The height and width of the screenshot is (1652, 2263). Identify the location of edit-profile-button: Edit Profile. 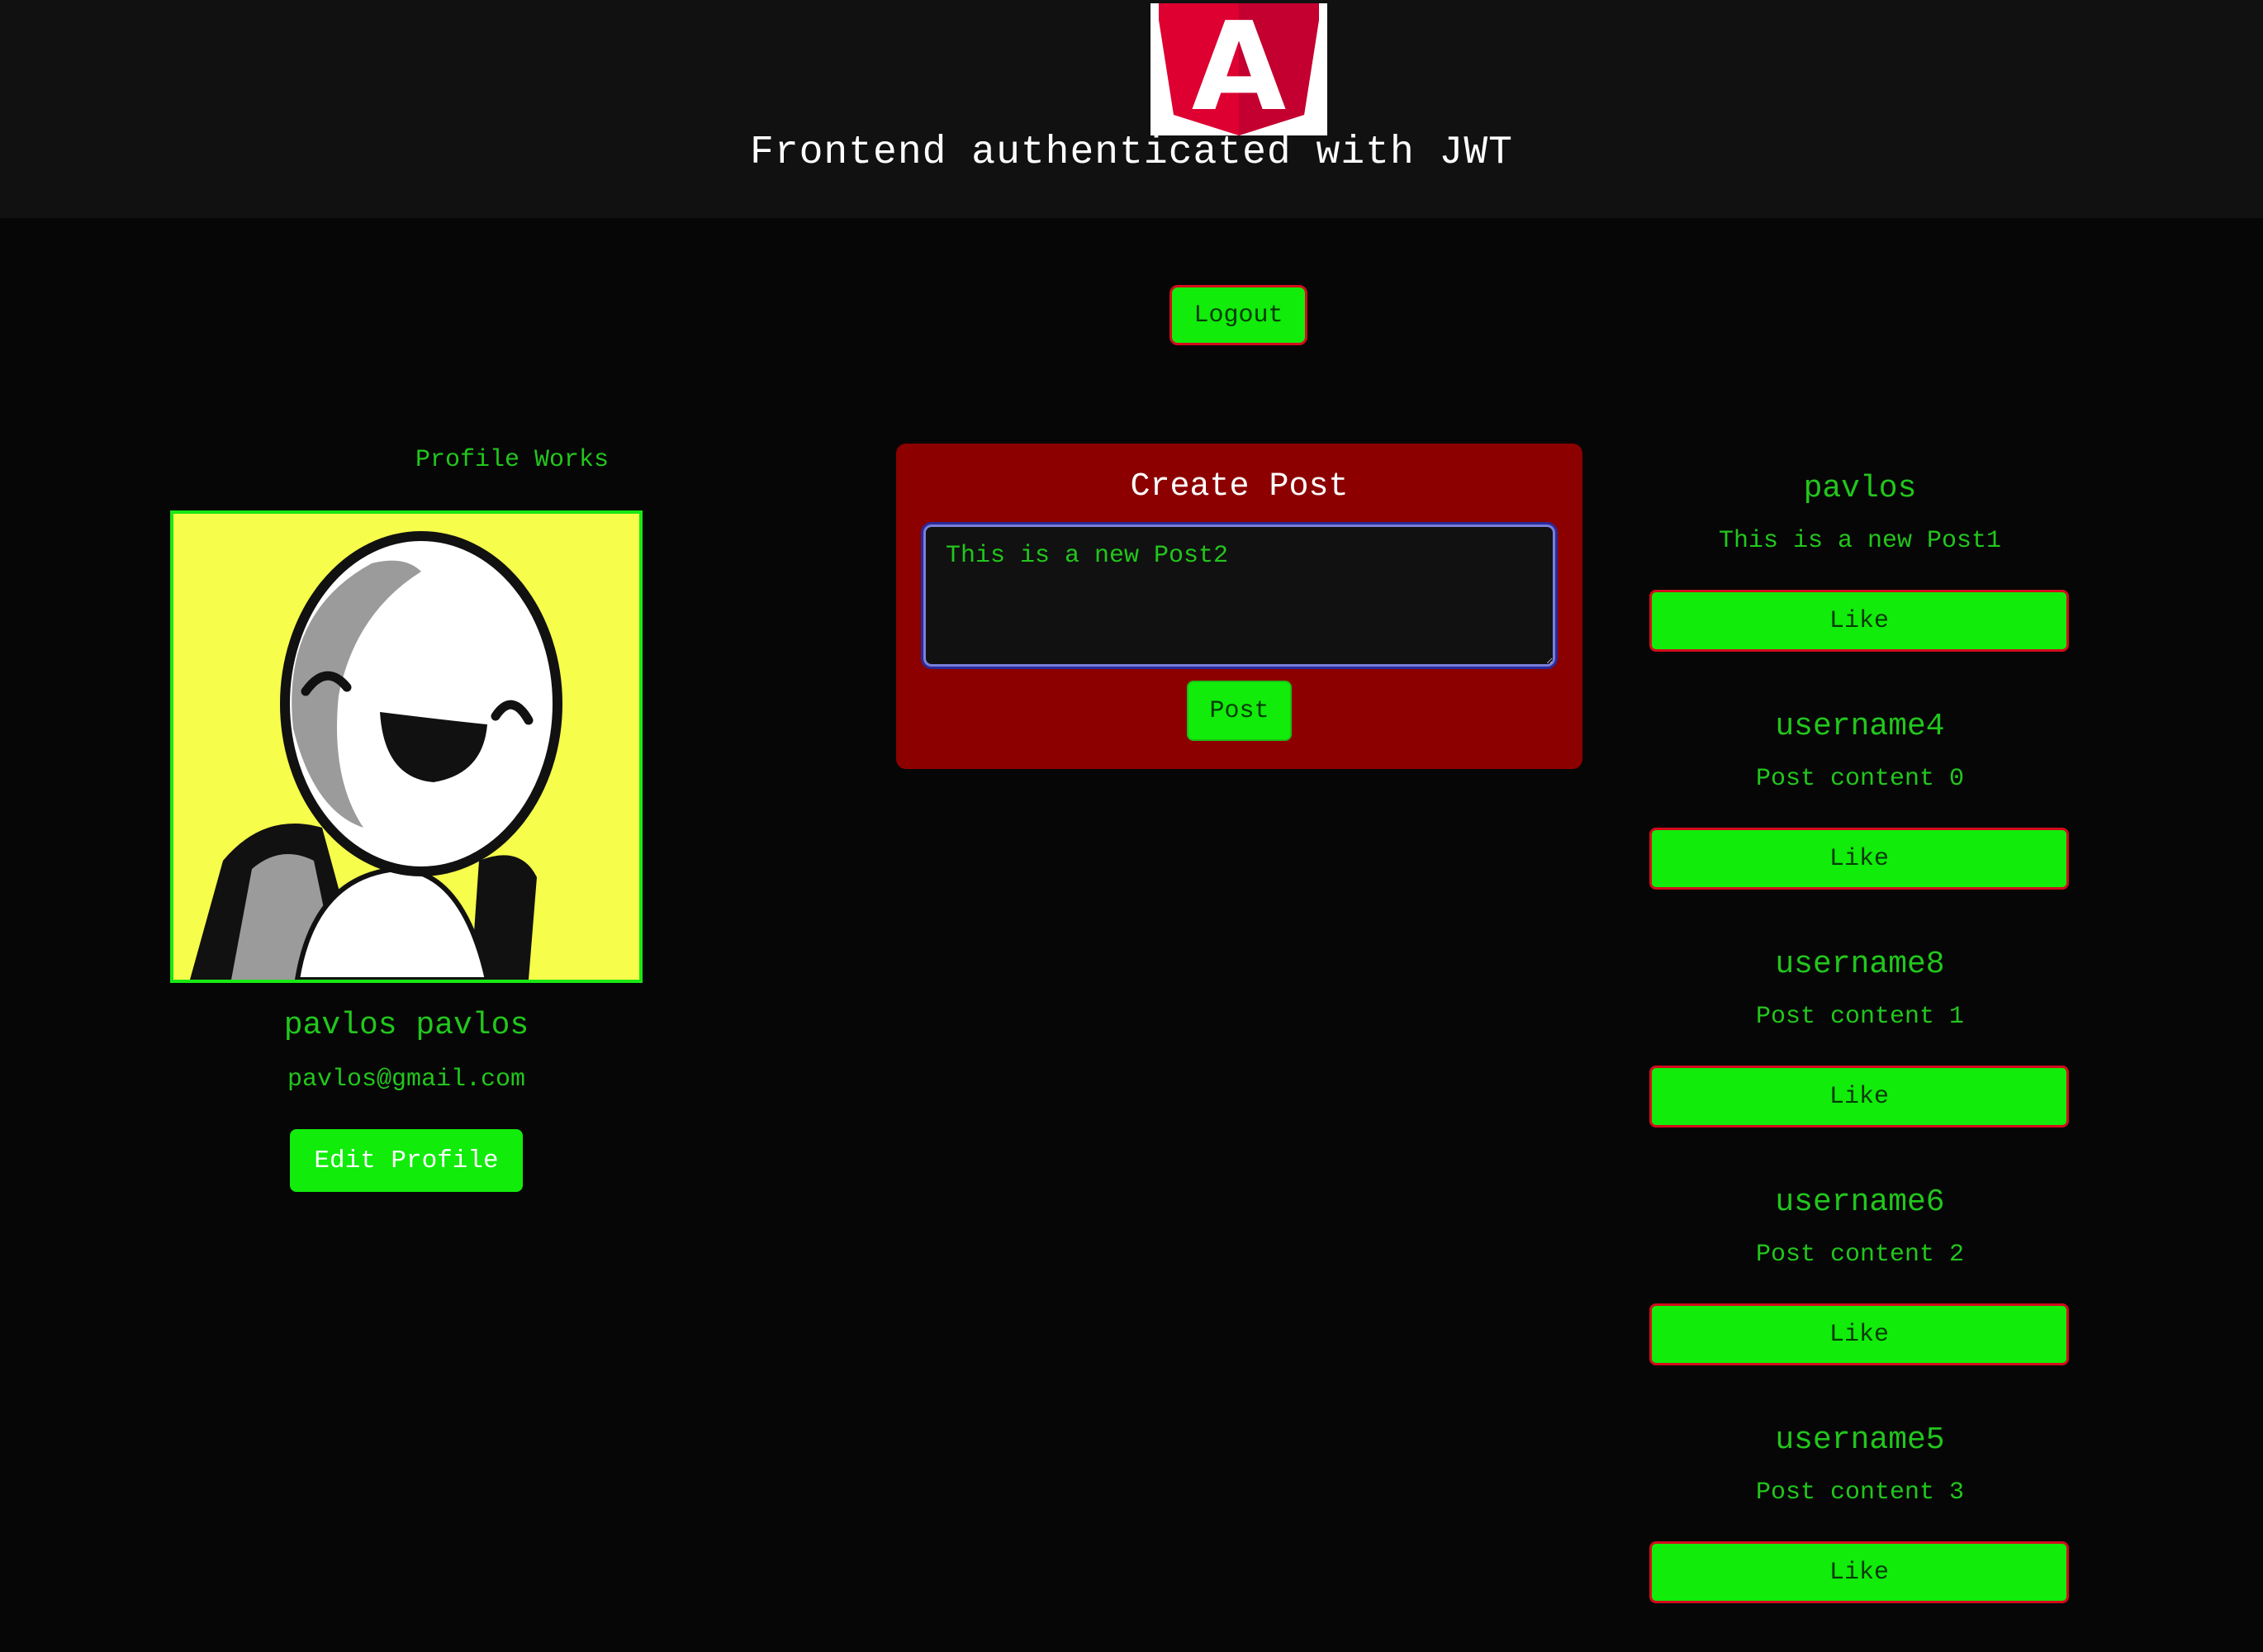
(406, 1160).